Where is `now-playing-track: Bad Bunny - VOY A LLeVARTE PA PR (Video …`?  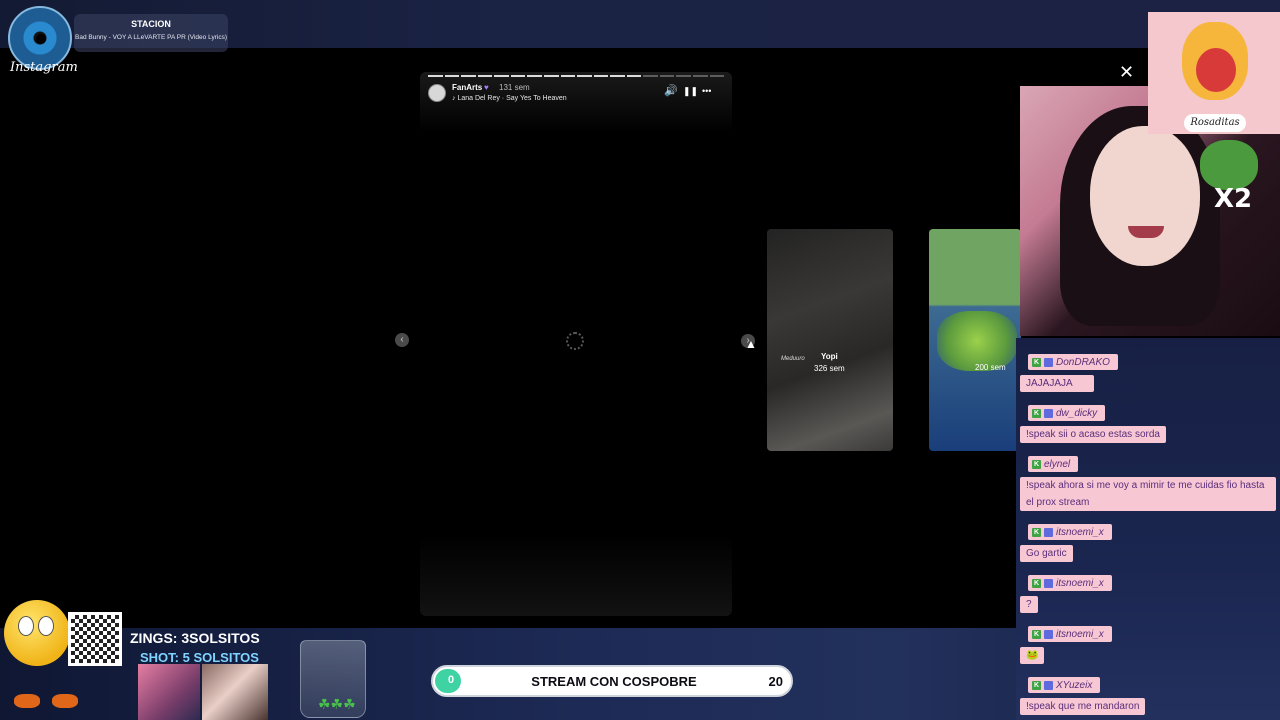
now-playing-track: Bad Bunny - VOY A LLeVARTE PA PR (Video … is located at coordinates (151, 37).